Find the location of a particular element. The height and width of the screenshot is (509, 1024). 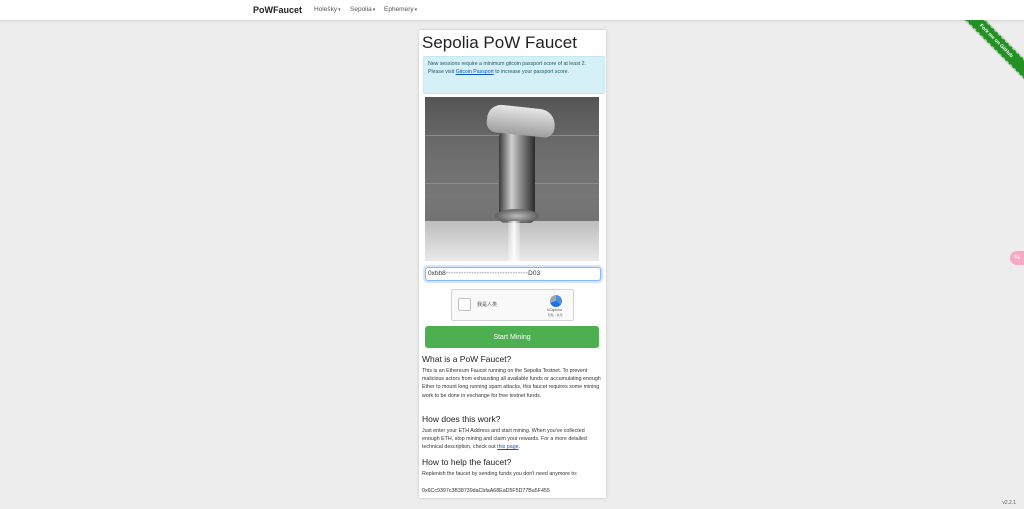

captcha-checkbox is located at coordinates (464, 304).